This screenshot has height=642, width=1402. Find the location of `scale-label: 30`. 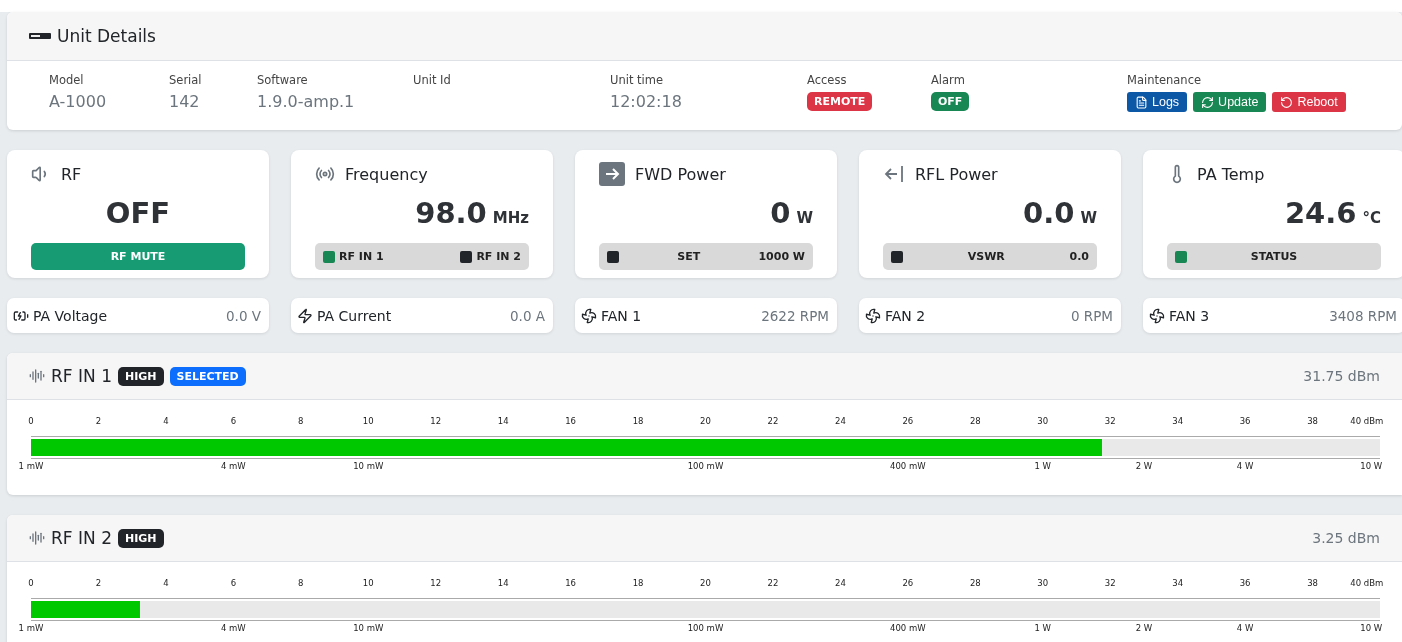

scale-label: 30 is located at coordinates (1043, 583).